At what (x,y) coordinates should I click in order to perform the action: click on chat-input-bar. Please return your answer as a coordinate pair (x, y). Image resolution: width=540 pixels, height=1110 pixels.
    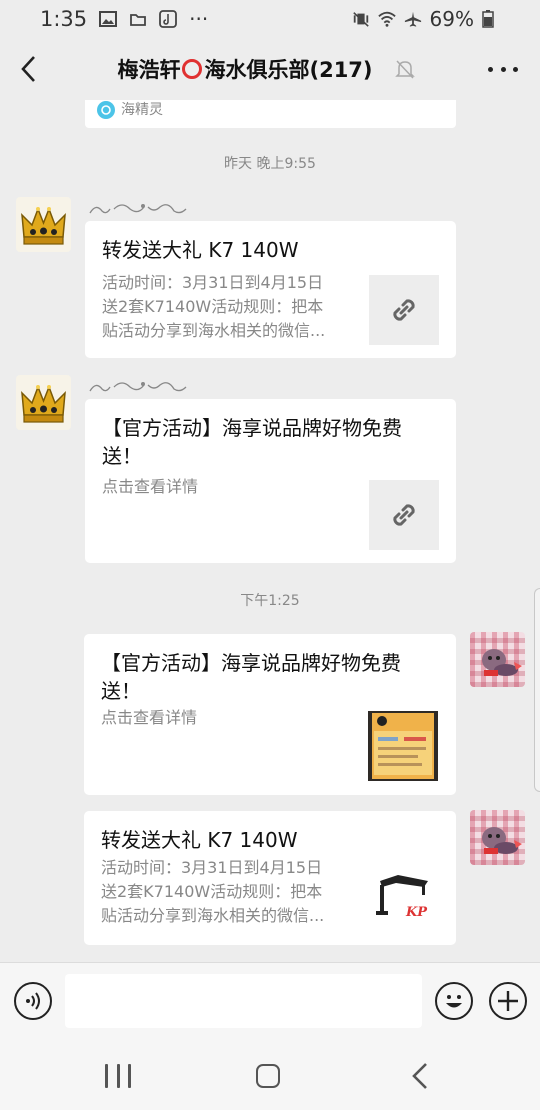
    Looking at the image, I should click on (270, 1001).